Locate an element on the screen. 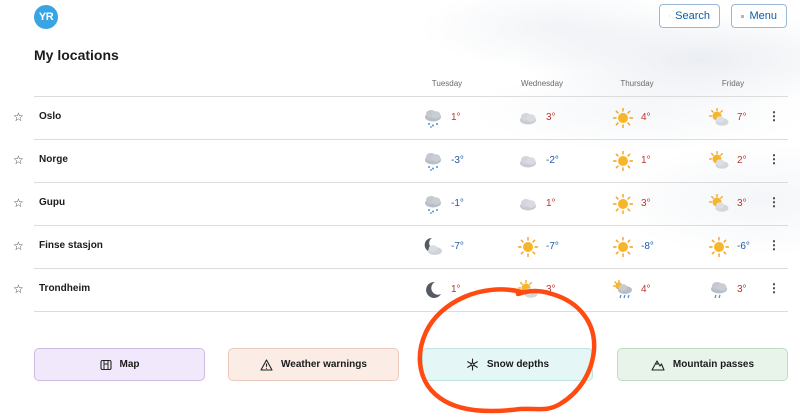 This screenshot has height=417, width=800. weather-warnings-label: Weather warnings is located at coordinates (324, 364).